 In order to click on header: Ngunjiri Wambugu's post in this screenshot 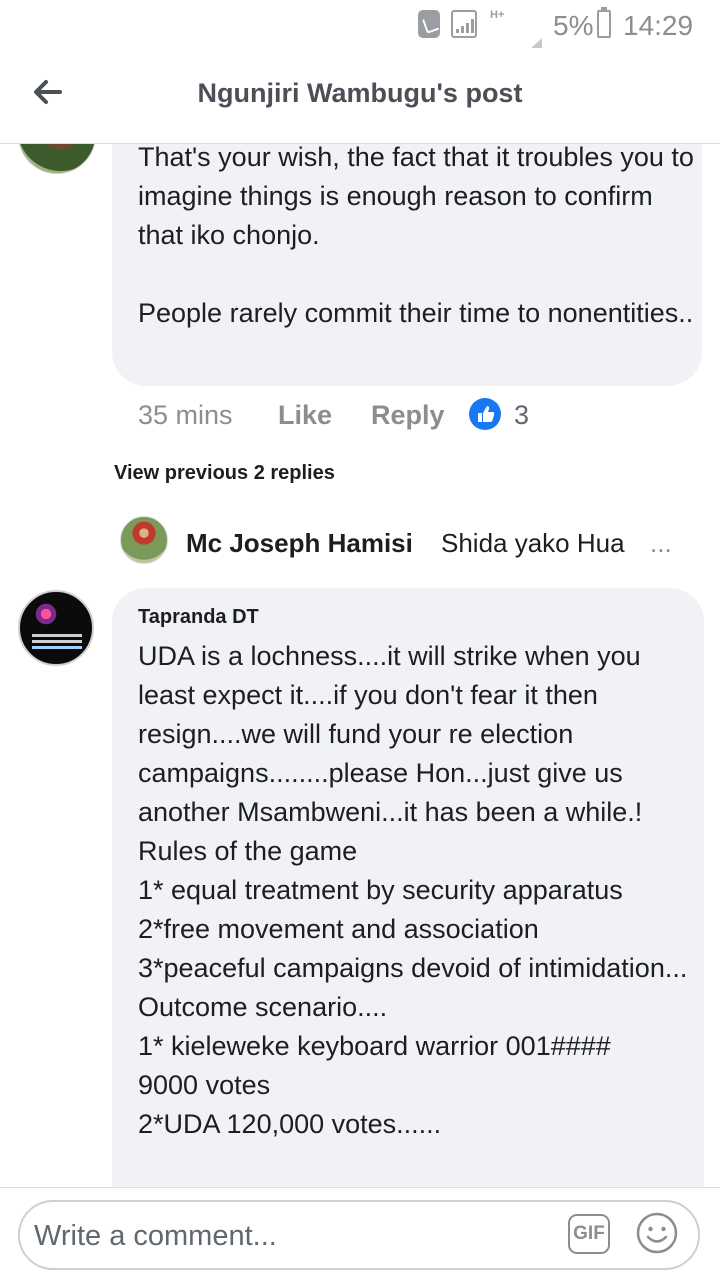, I will do `click(360, 96)`.